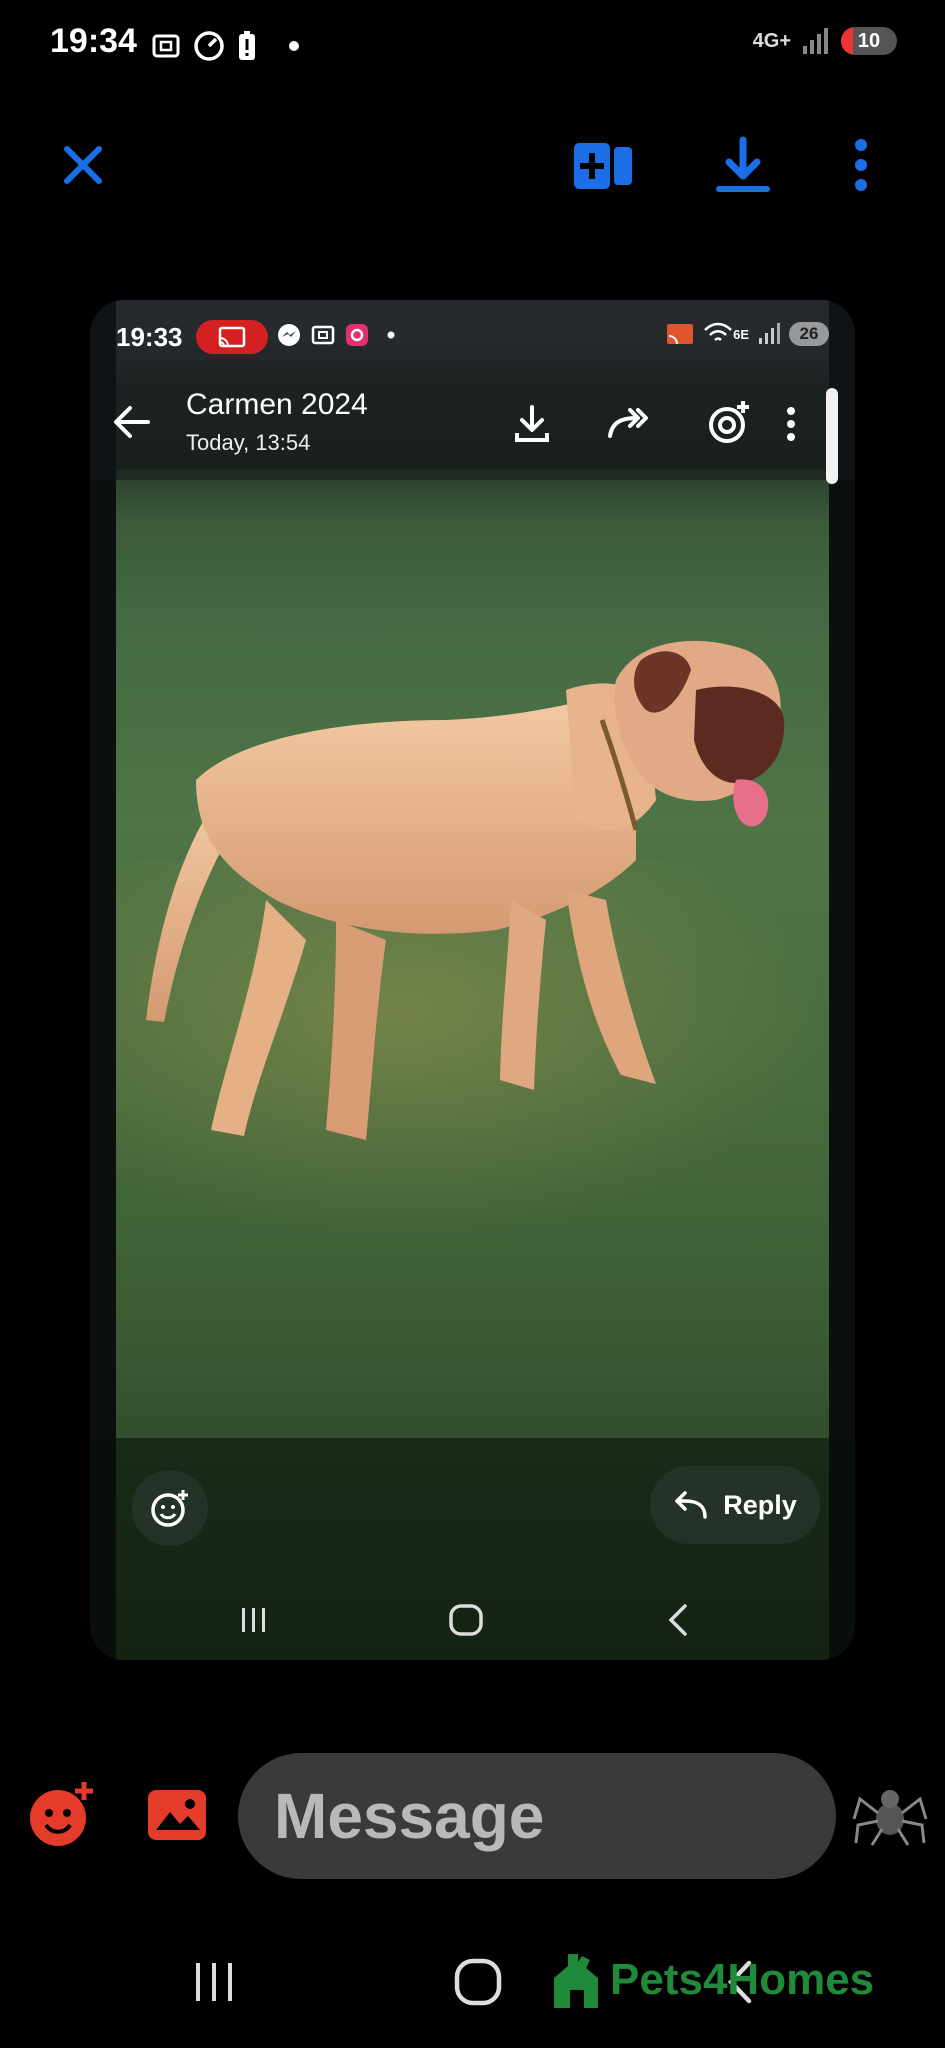 This screenshot has height=2048, width=945. I want to click on add-reaction-button, so click(730, 422).